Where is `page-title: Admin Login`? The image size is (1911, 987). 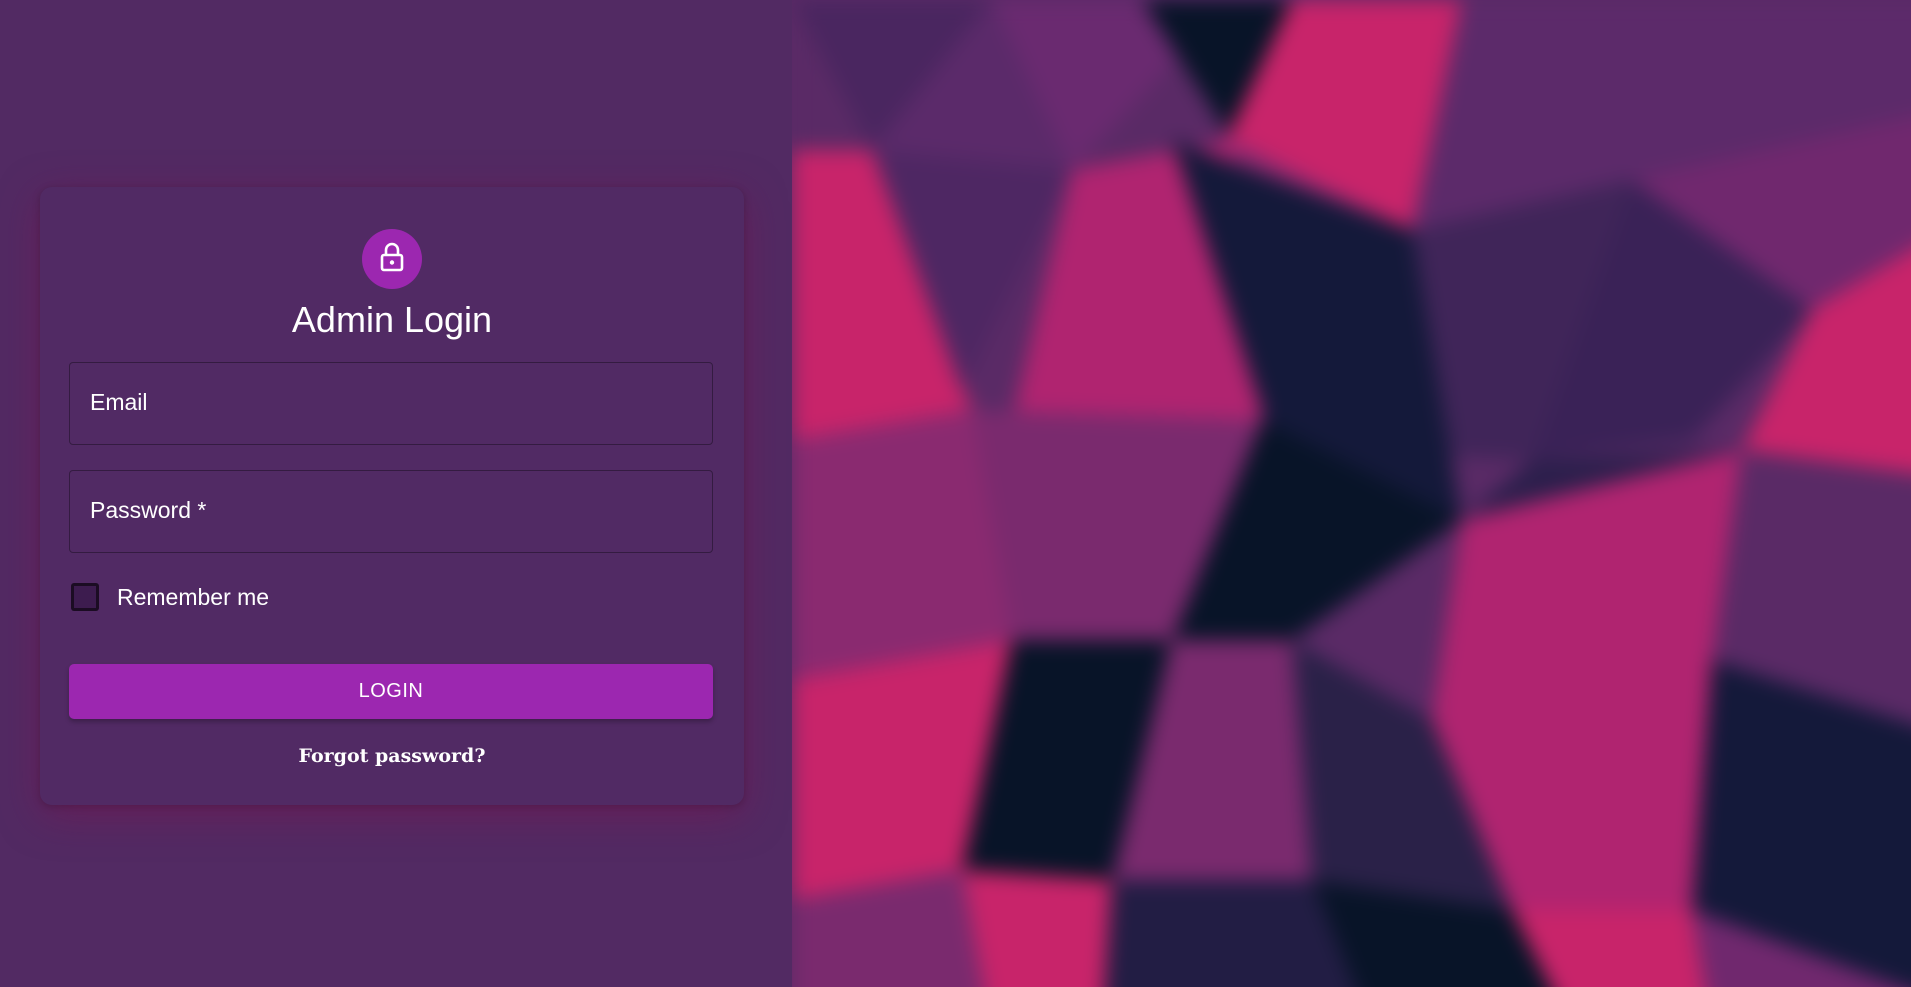
page-title: Admin Login is located at coordinates (392, 319).